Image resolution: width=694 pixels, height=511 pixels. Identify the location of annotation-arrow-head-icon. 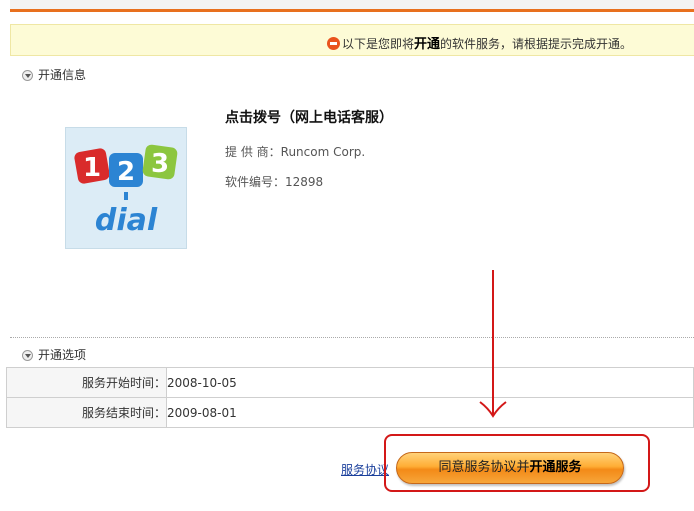
(493, 409).